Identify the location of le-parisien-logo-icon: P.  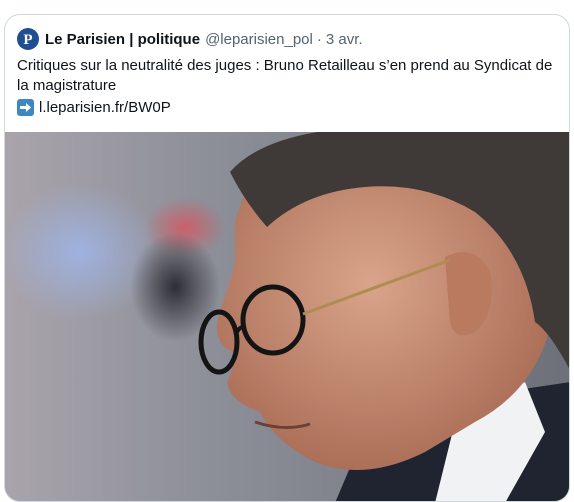
(27, 40).